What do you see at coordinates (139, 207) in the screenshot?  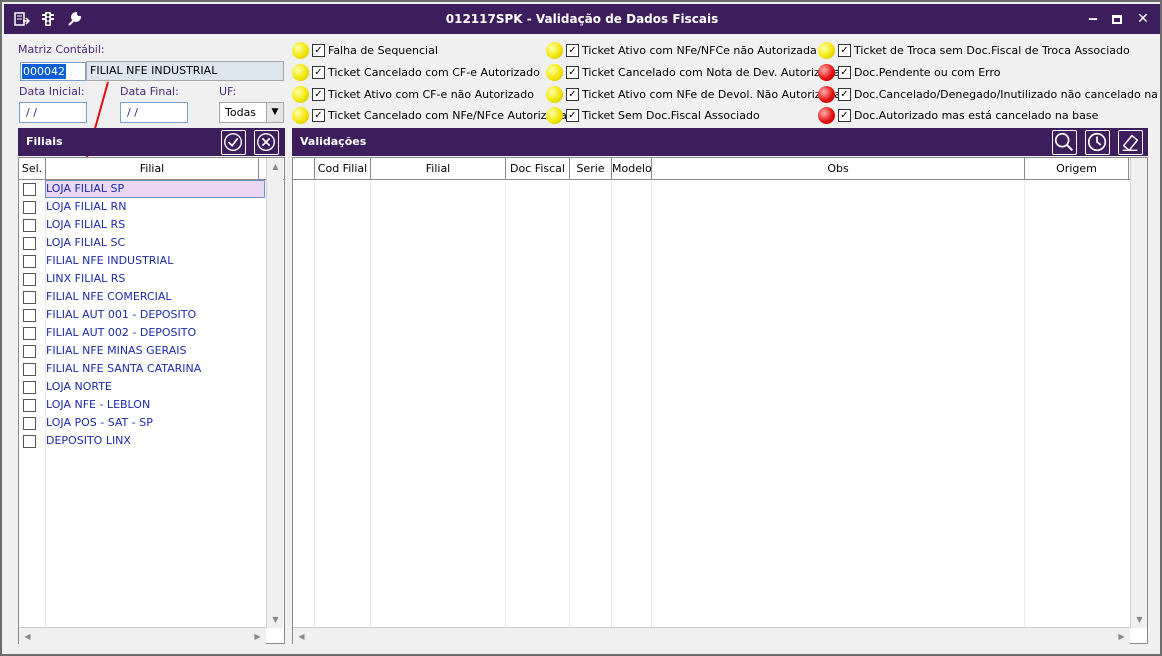 I see `filial-row: LOJA FILIAL RN` at bounding box center [139, 207].